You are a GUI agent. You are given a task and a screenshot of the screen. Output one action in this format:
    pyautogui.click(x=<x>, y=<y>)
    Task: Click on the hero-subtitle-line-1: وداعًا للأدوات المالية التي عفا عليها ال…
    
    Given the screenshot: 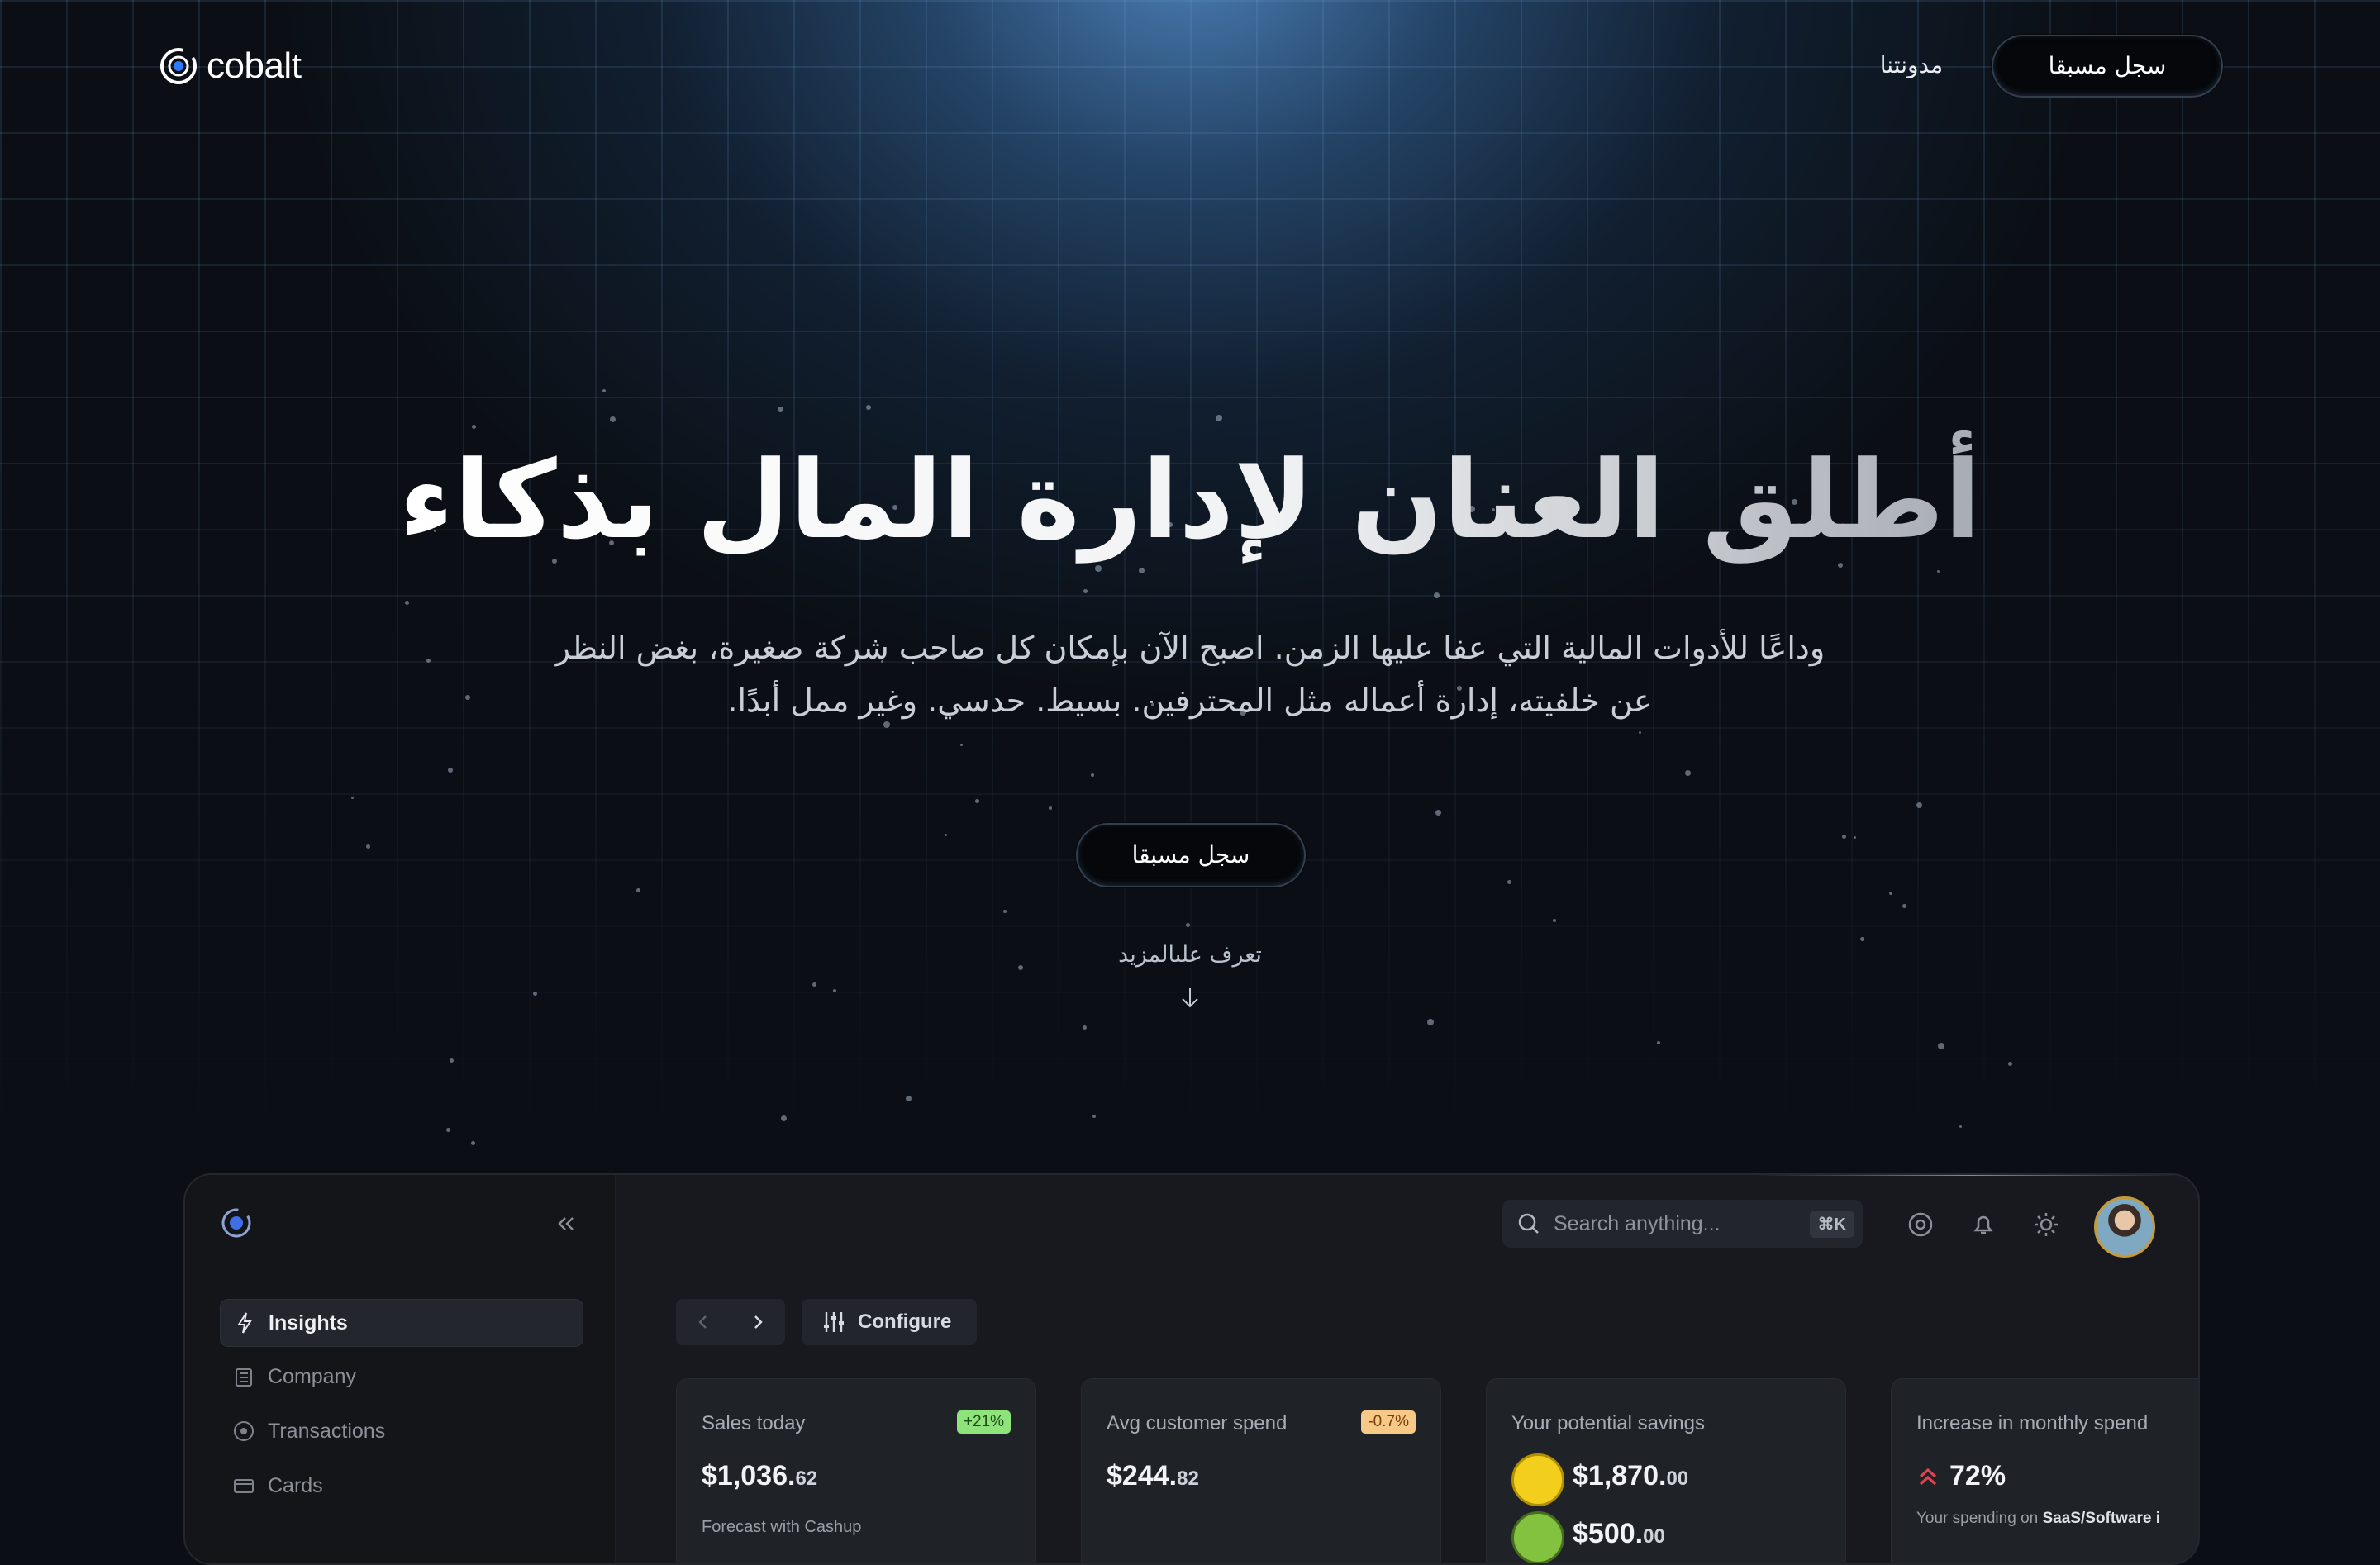 What is the action you would take?
    pyautogui.click(x=1190, y=648)
    